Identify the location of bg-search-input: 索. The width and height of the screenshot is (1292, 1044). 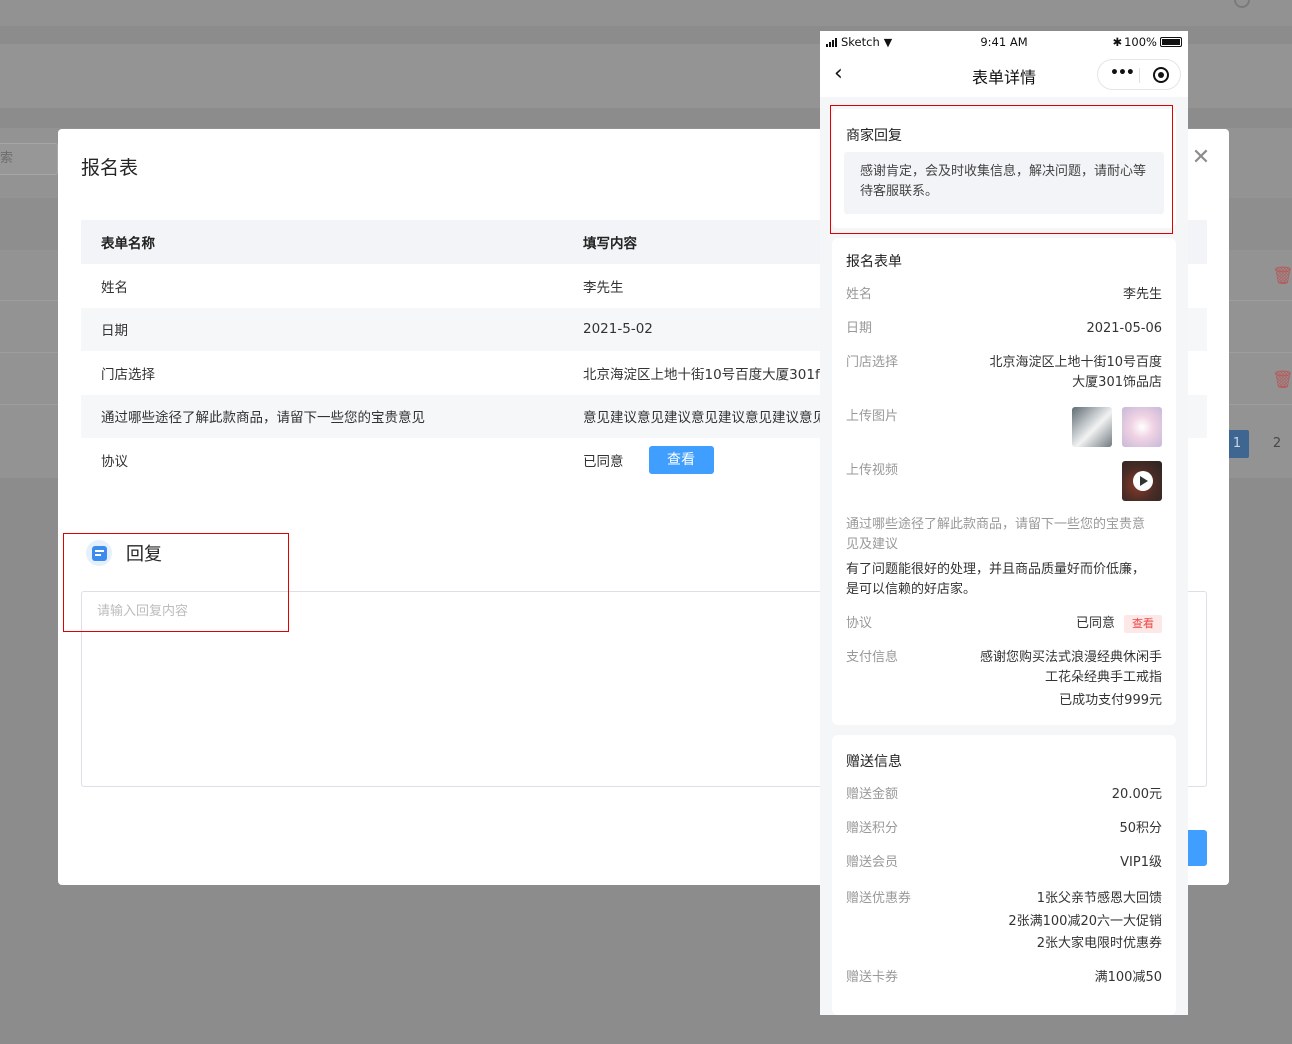
(29, 159).